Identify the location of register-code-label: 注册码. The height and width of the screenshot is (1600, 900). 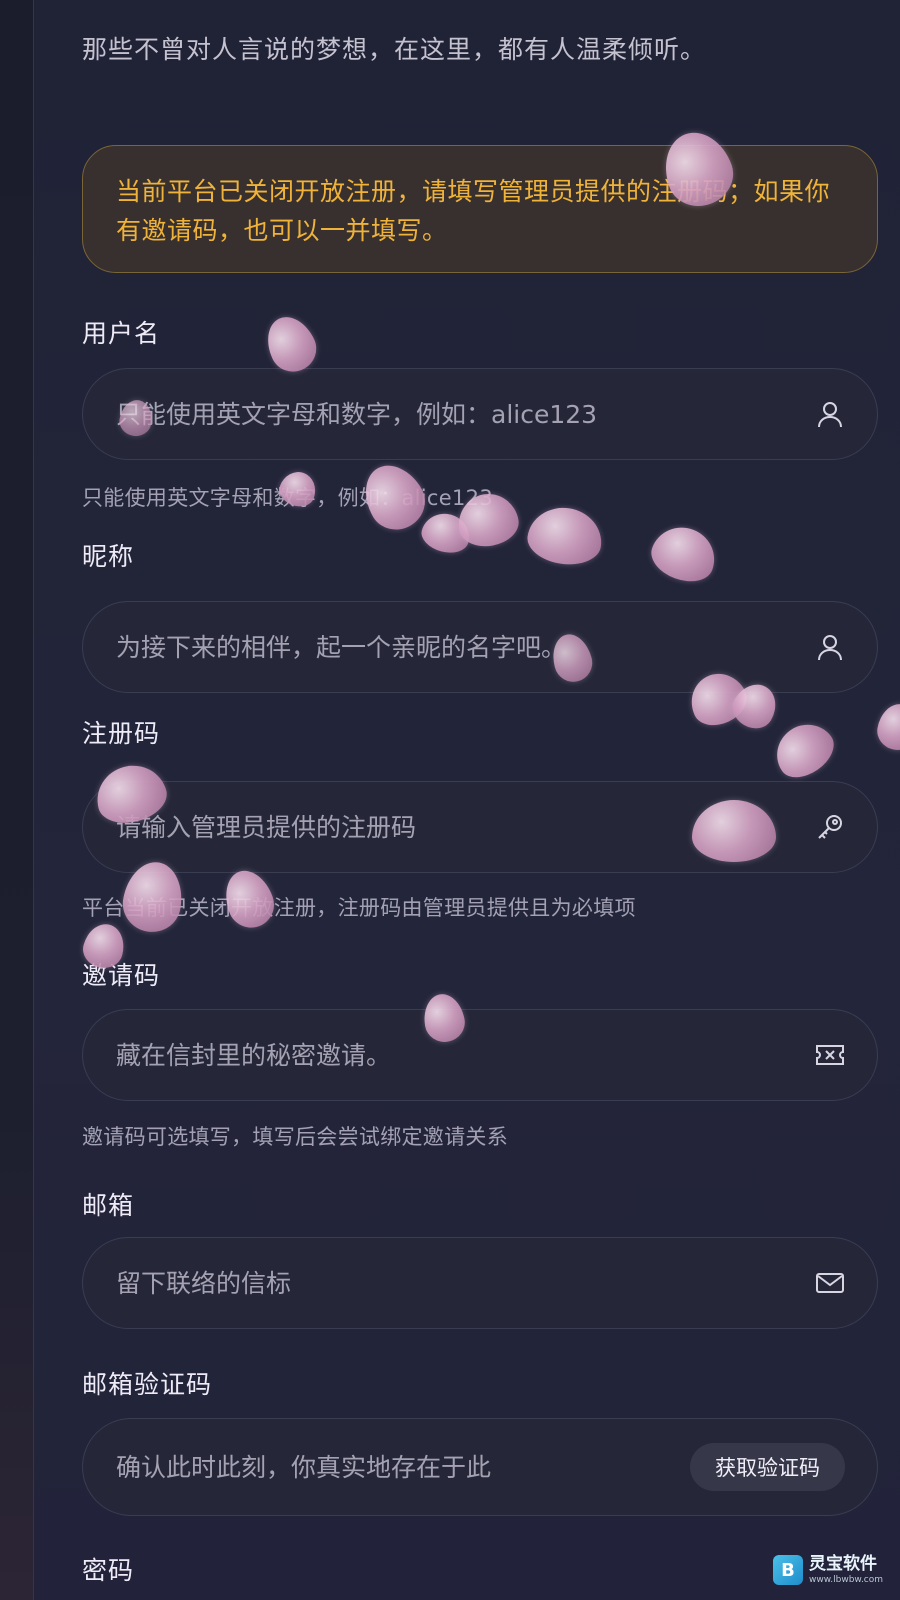
(121, 733).